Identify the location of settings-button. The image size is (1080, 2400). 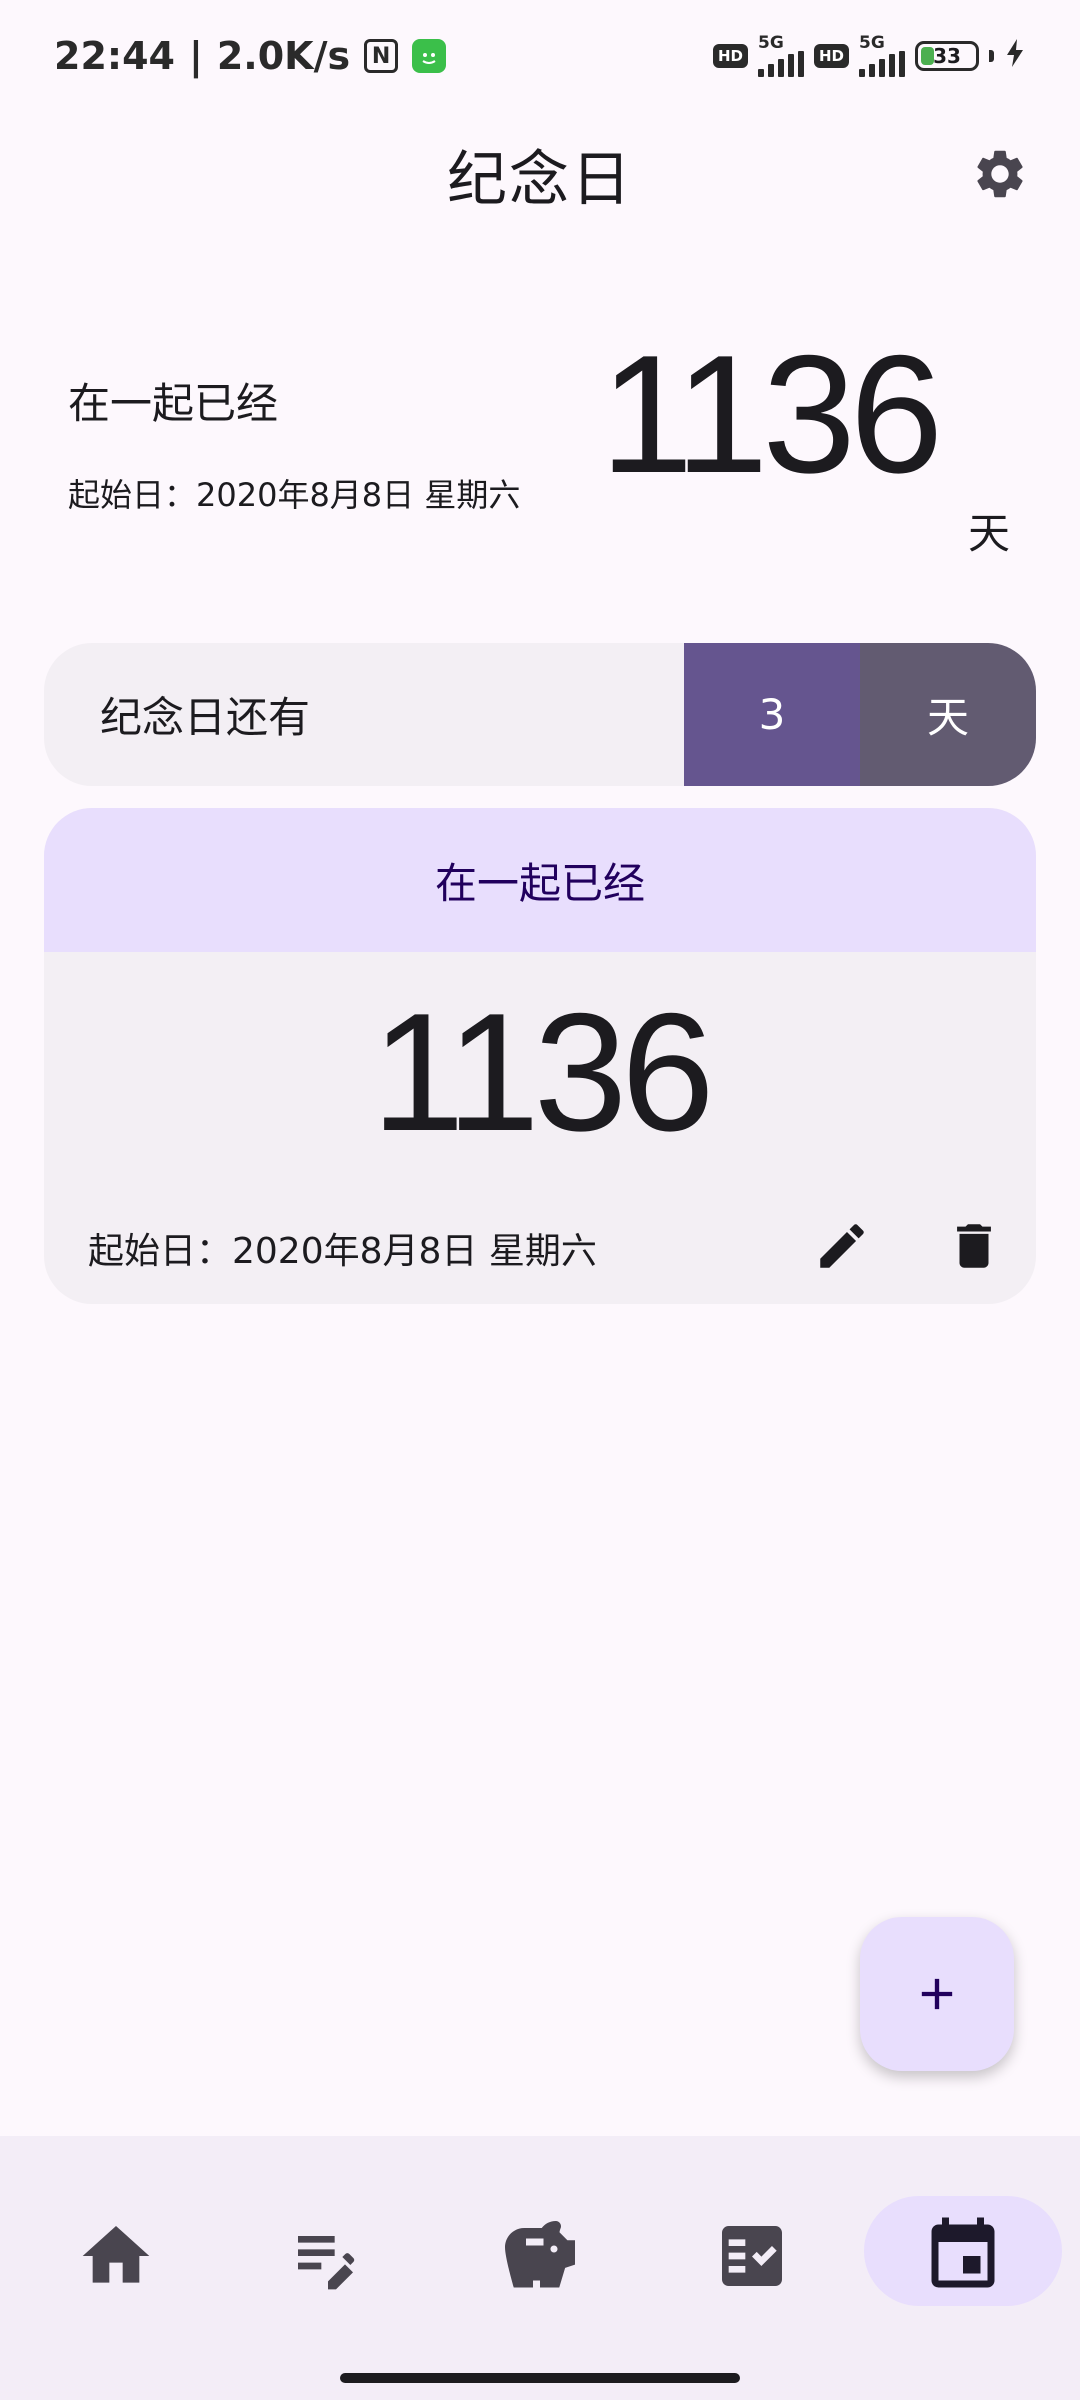
(1000, 174).